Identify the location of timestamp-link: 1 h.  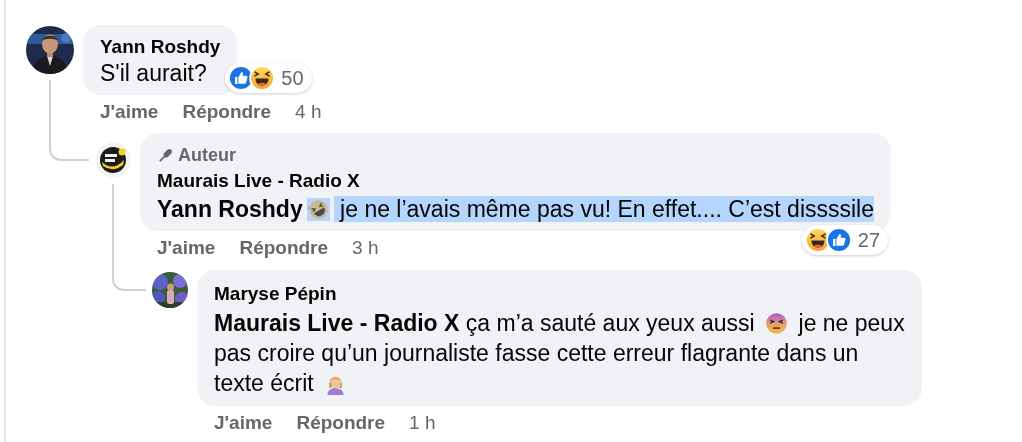
(422, 423).